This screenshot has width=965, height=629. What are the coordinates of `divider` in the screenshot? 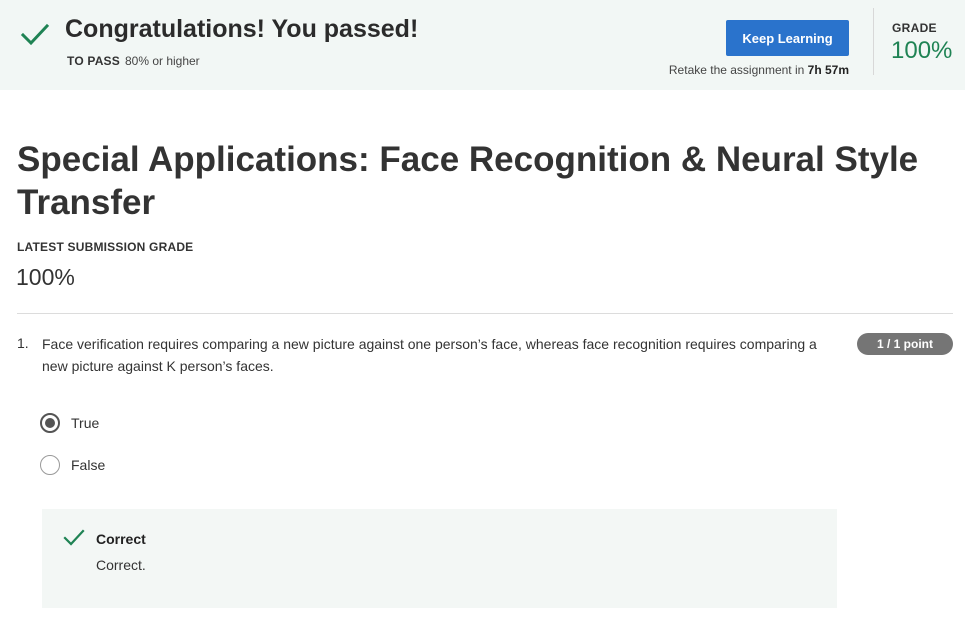 It's located at (873, 41).